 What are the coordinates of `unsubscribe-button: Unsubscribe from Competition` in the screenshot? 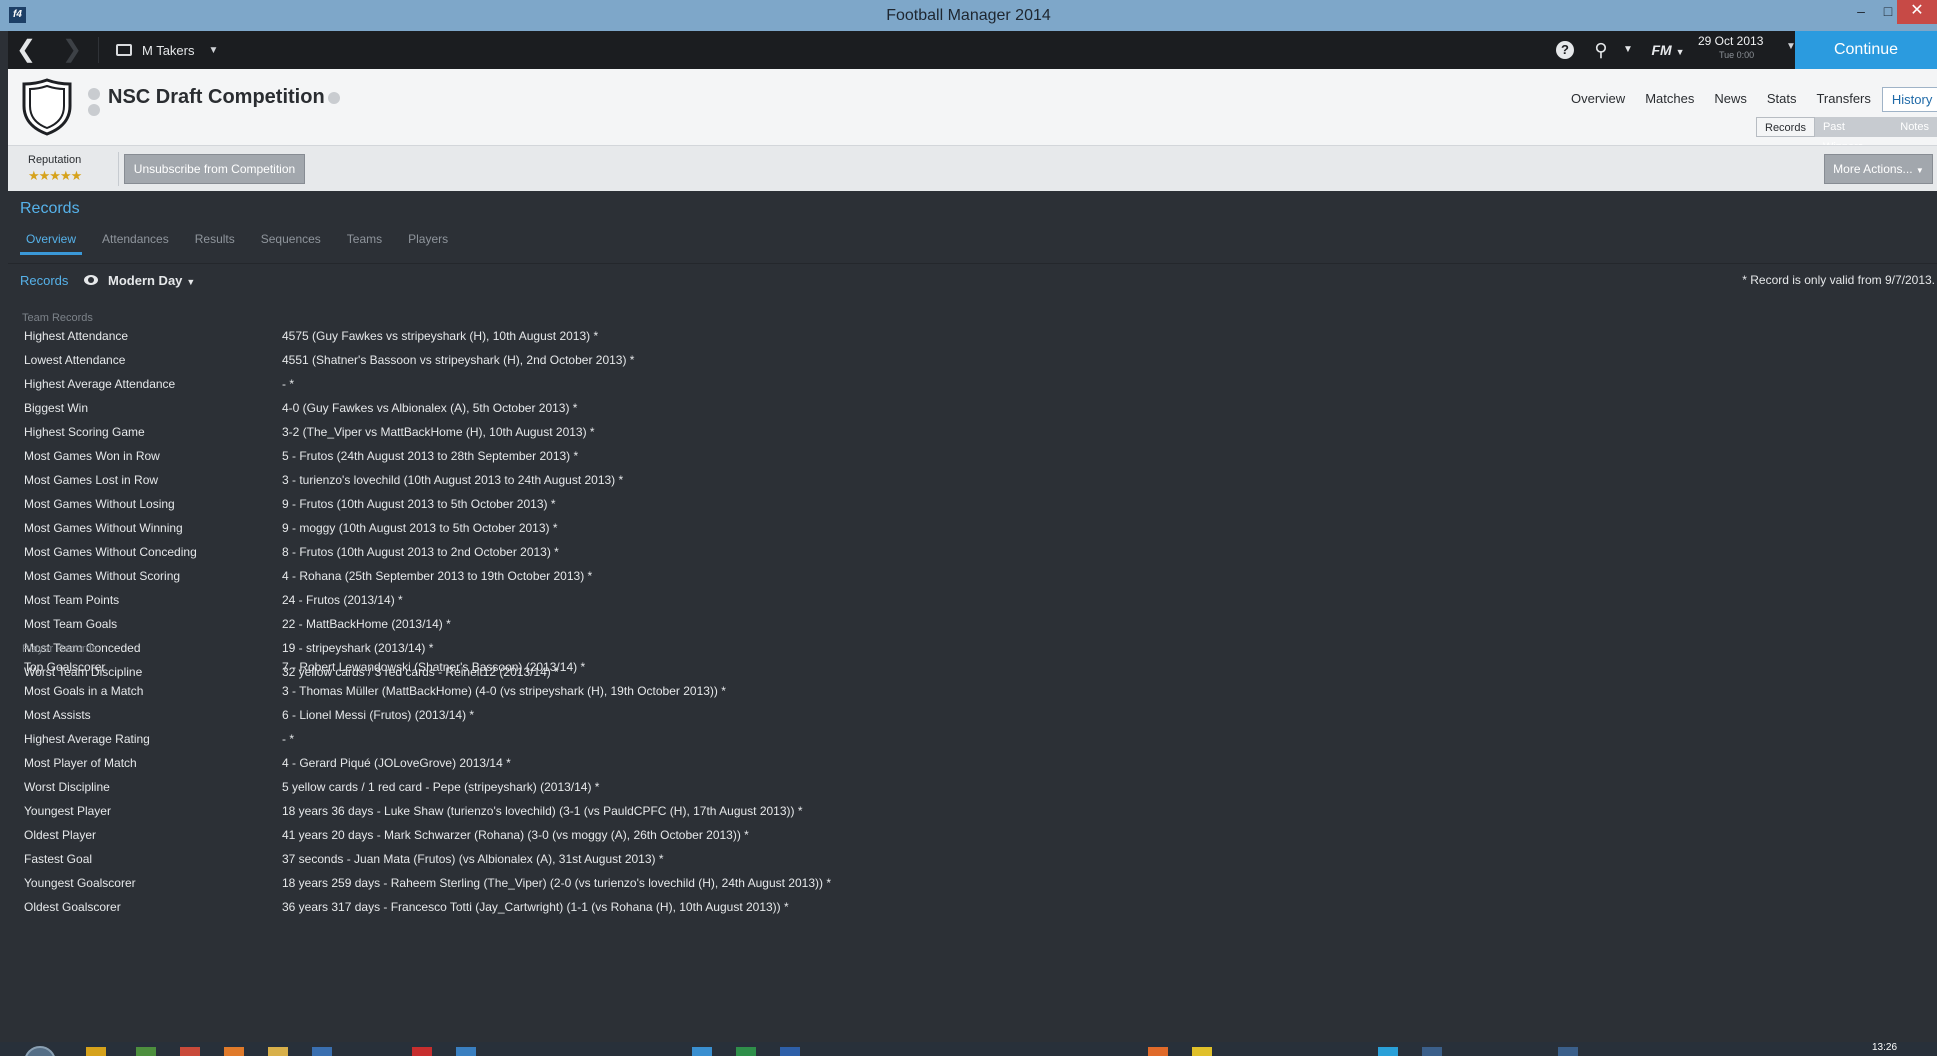 It's located at (214, 169).